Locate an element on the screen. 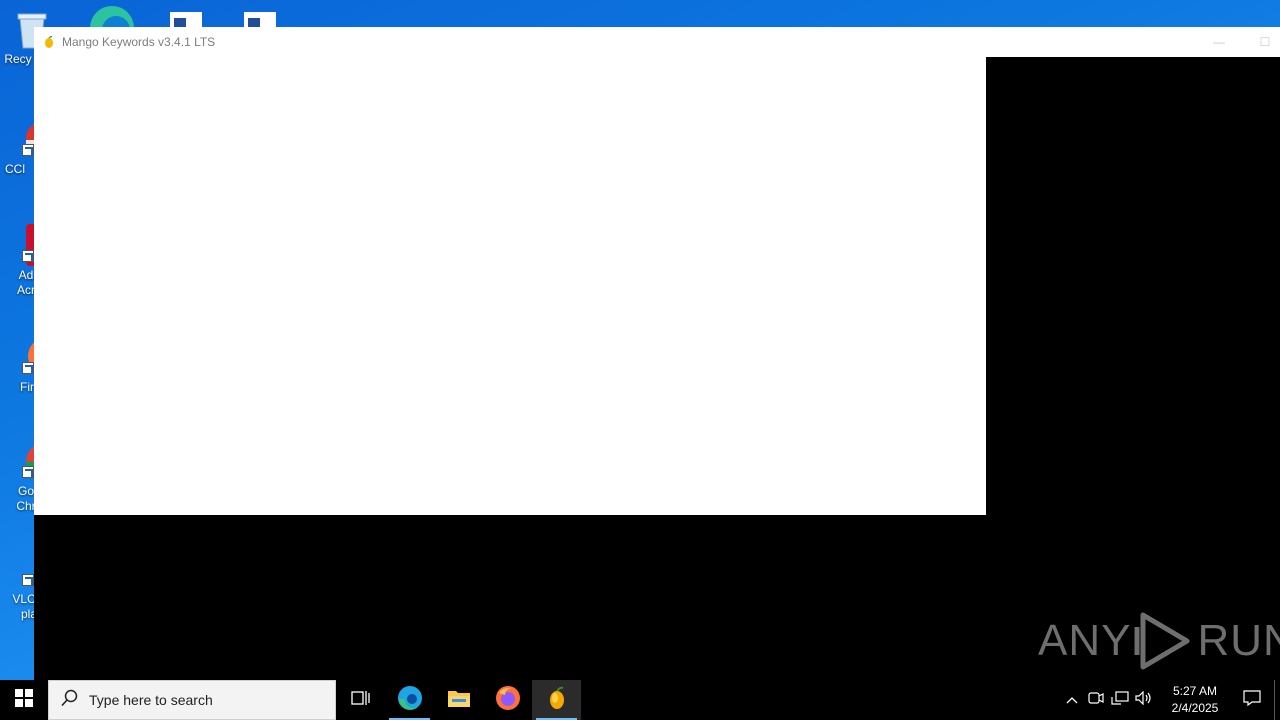 This screenshot has width=1280, height=720. notification-icon is located at coordinates (1252, 700).